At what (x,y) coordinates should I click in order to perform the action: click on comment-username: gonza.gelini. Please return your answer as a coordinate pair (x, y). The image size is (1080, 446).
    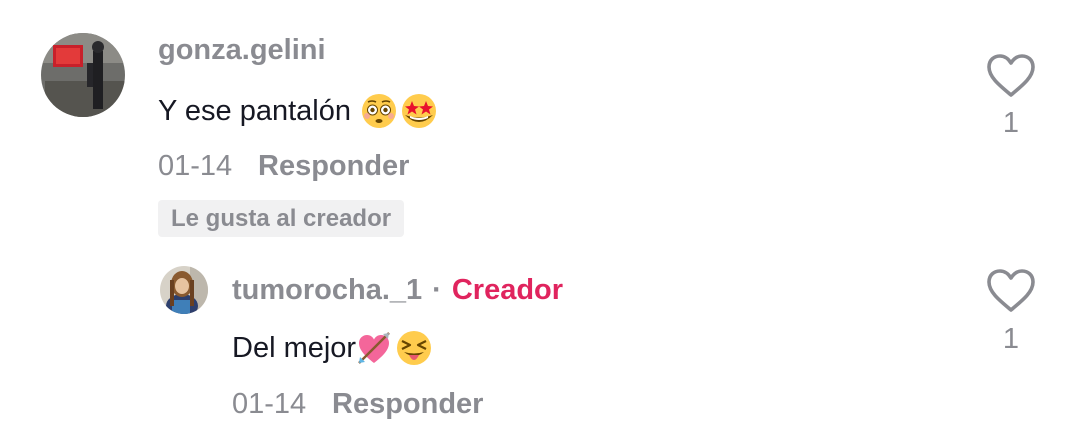
    Looking at the image, I should click on (242, 50).